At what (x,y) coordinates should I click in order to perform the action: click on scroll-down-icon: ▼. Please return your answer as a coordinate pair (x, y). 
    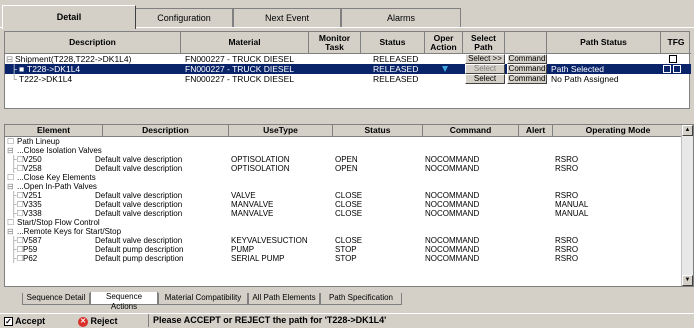
    Looking at the image, I should click on (687, 280).